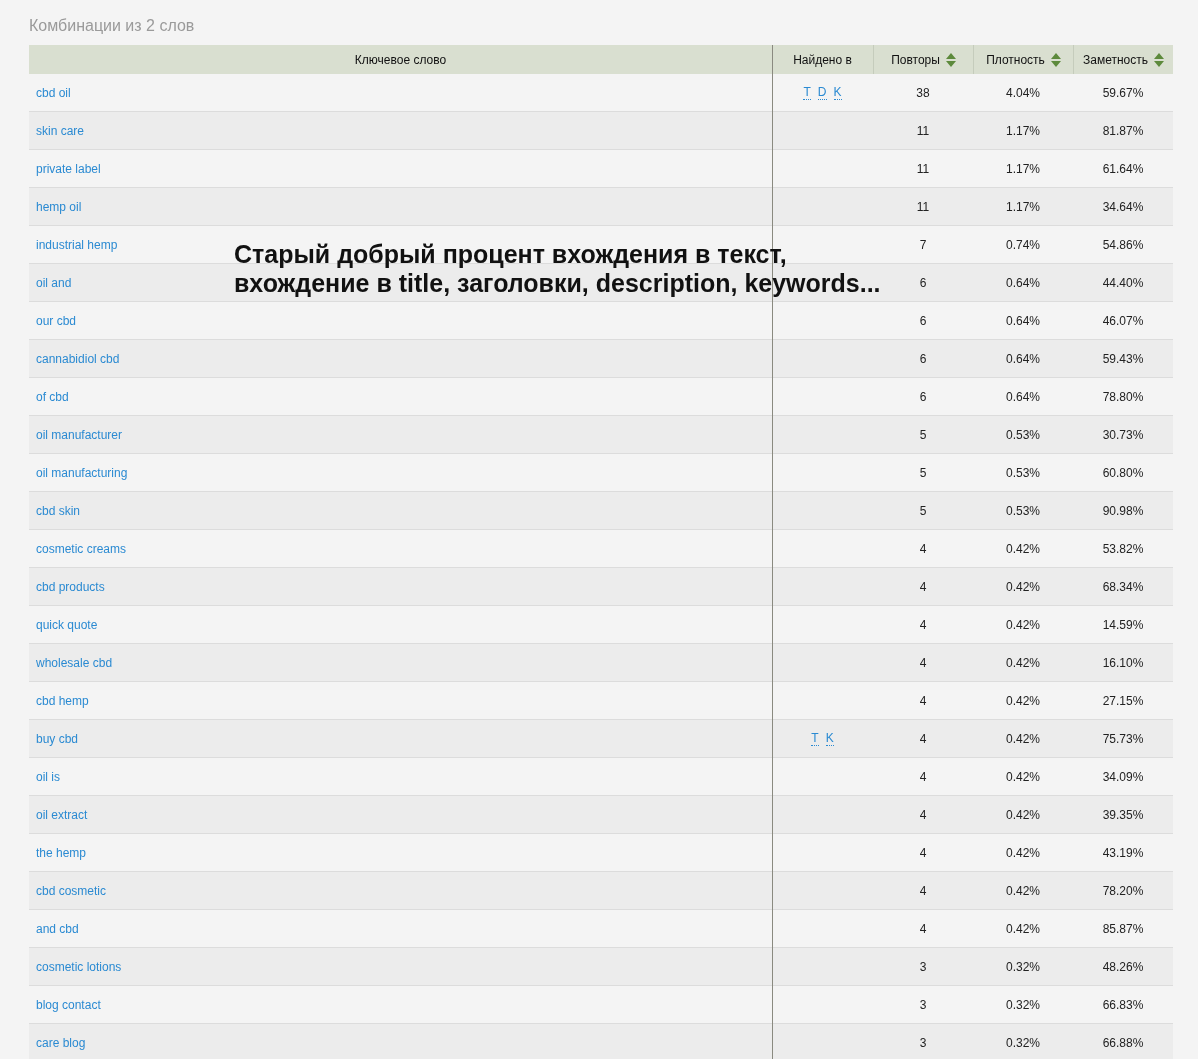 This screenshot has width=1198, height=1059. What do you see at coordinates (79, 434) in the screenshot?
I see `keyword-link: oil manufacturer` at bounding box center [79, 434].